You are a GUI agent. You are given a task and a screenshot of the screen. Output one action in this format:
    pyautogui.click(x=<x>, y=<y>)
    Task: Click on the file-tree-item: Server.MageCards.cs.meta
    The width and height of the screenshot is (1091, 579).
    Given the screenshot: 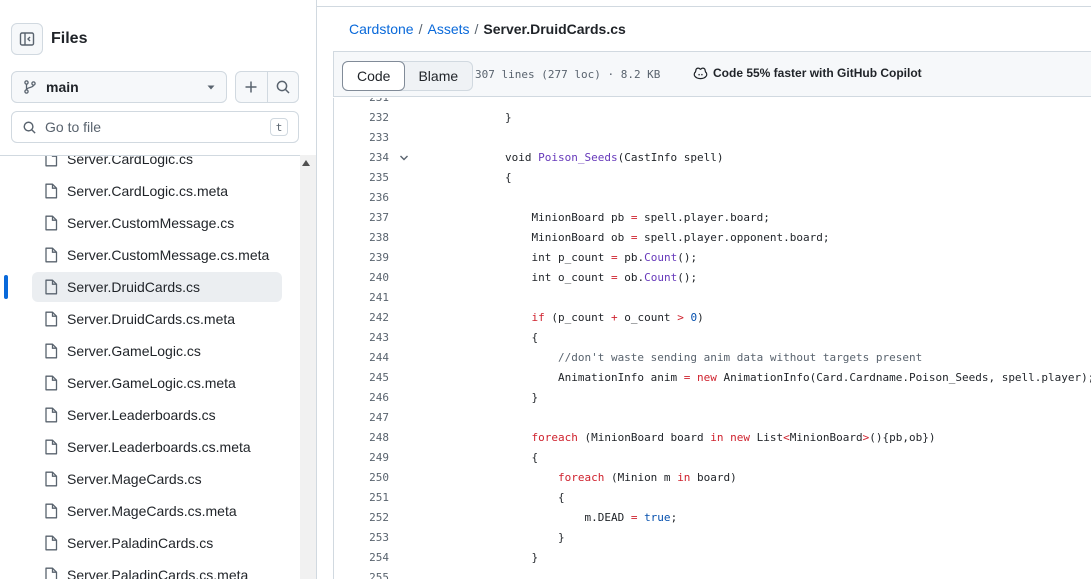 What is the action you would take?
    pyautogui.click(x=157, y=511)
    